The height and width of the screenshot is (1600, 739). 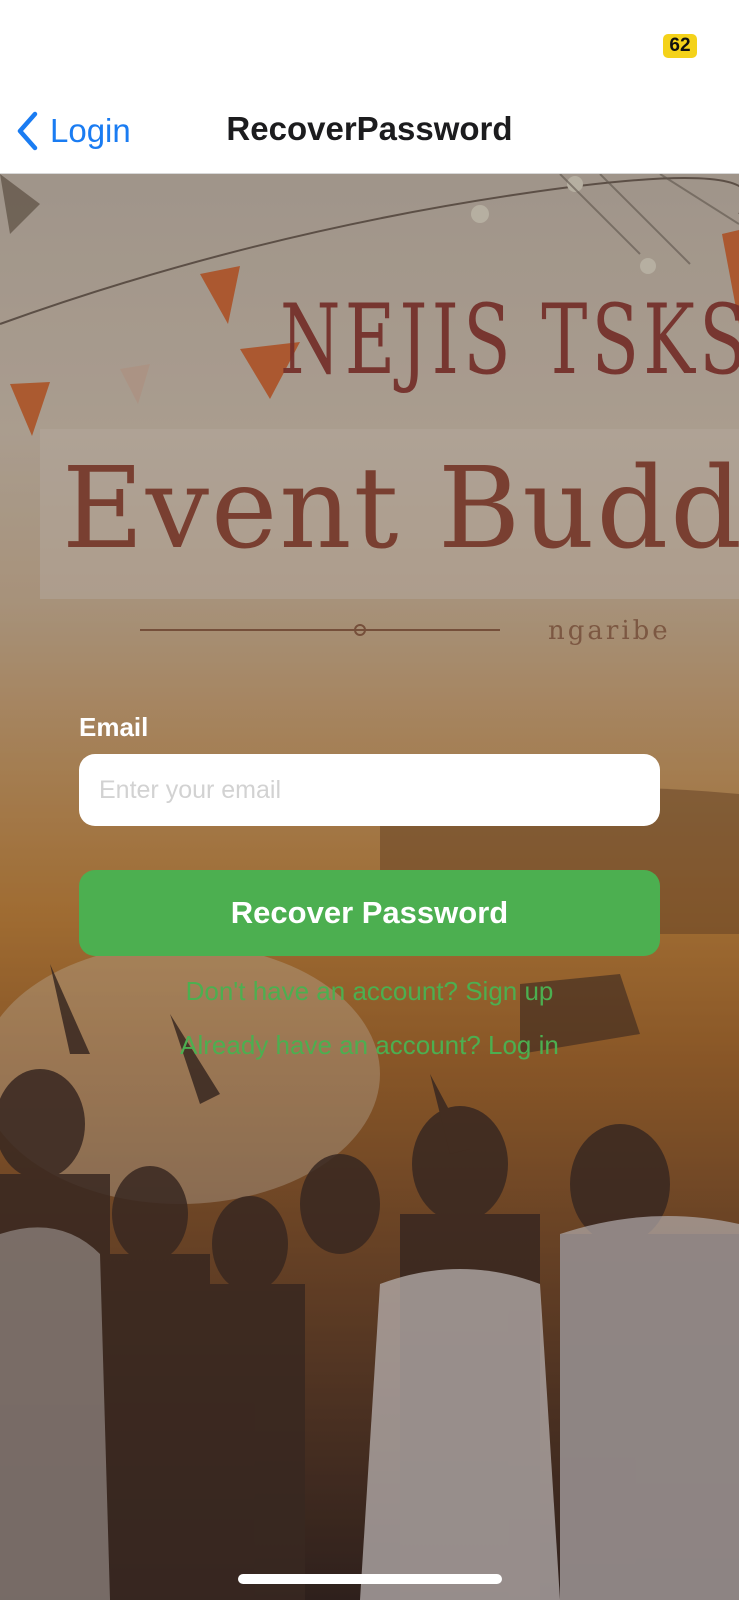 I want to click on email-input, so click(x=369, y=790).